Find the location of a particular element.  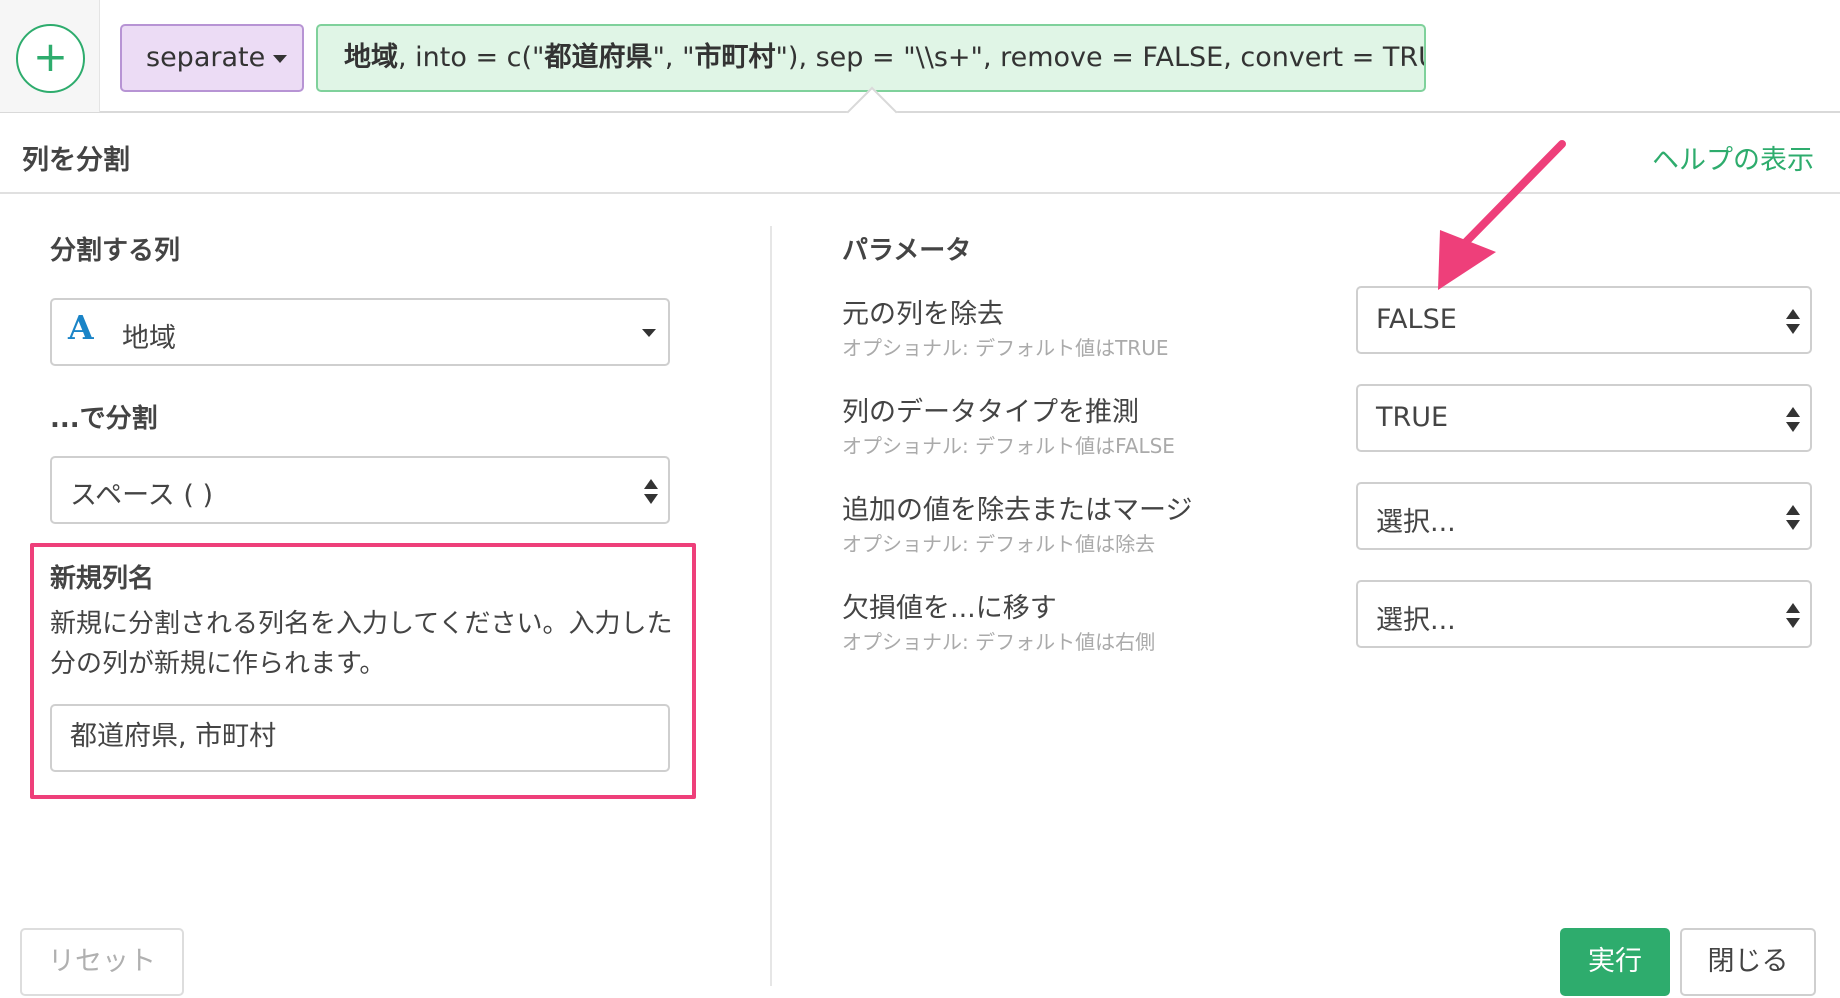

separator-select-value: スペース ( ) is located at coordinates (141, 495).